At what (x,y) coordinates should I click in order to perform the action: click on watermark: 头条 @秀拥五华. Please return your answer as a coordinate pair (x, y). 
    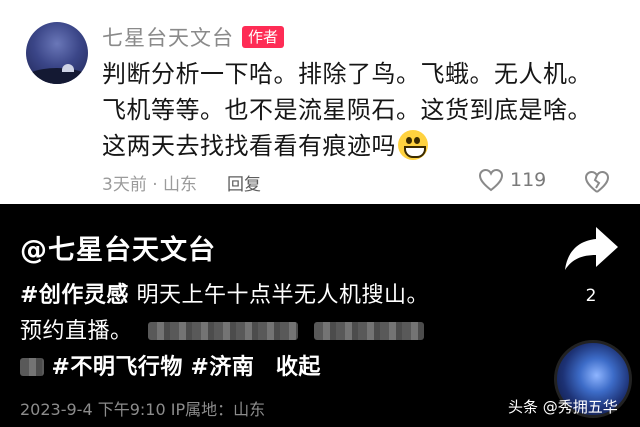
    Looking at the image, I should click on (563, 407).